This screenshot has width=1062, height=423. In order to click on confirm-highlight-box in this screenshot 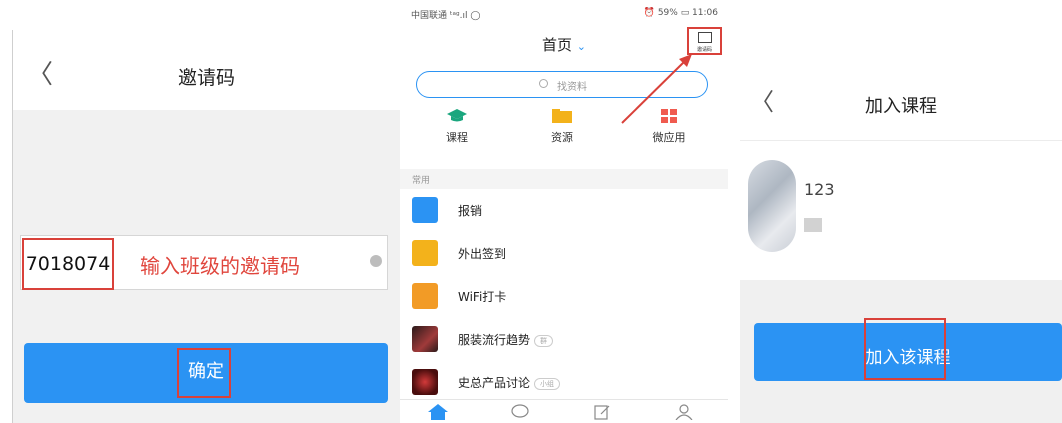, I will do `click(204, 373)`.